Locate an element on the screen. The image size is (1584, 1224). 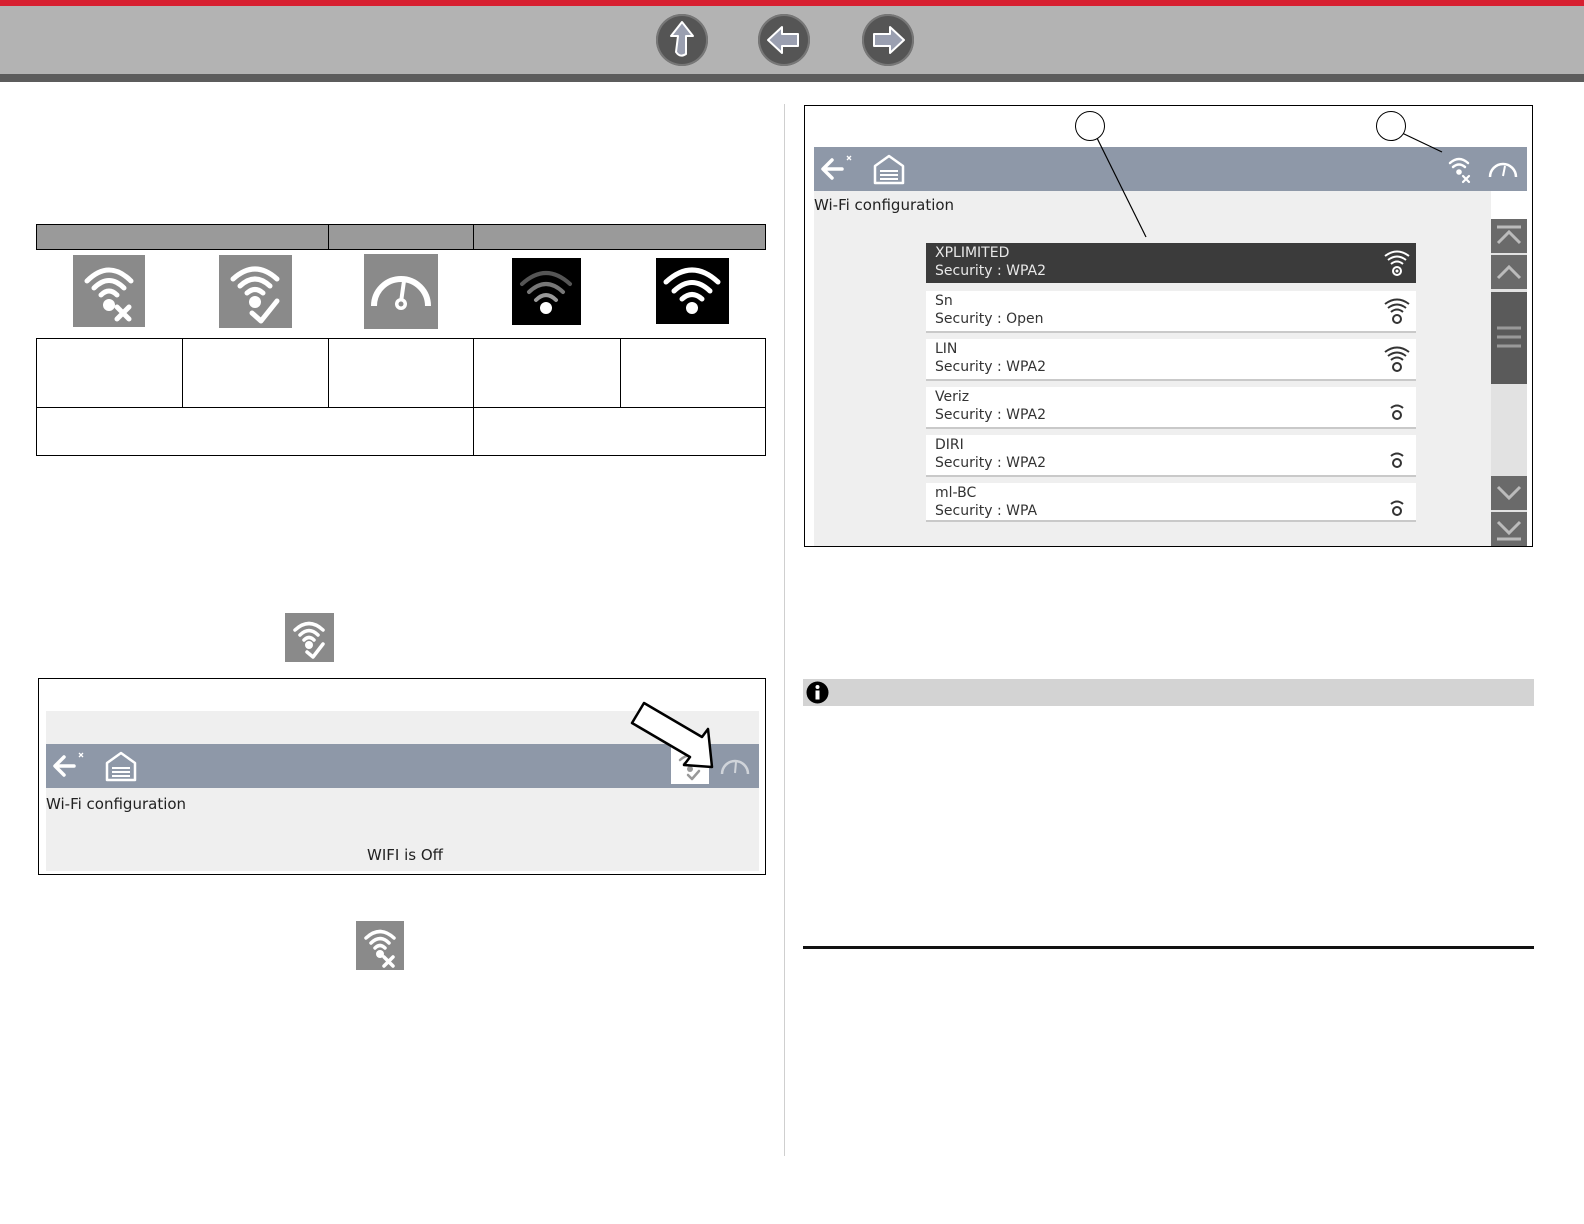
network-name: XPLIMITED is located at coordinates (972, 253).